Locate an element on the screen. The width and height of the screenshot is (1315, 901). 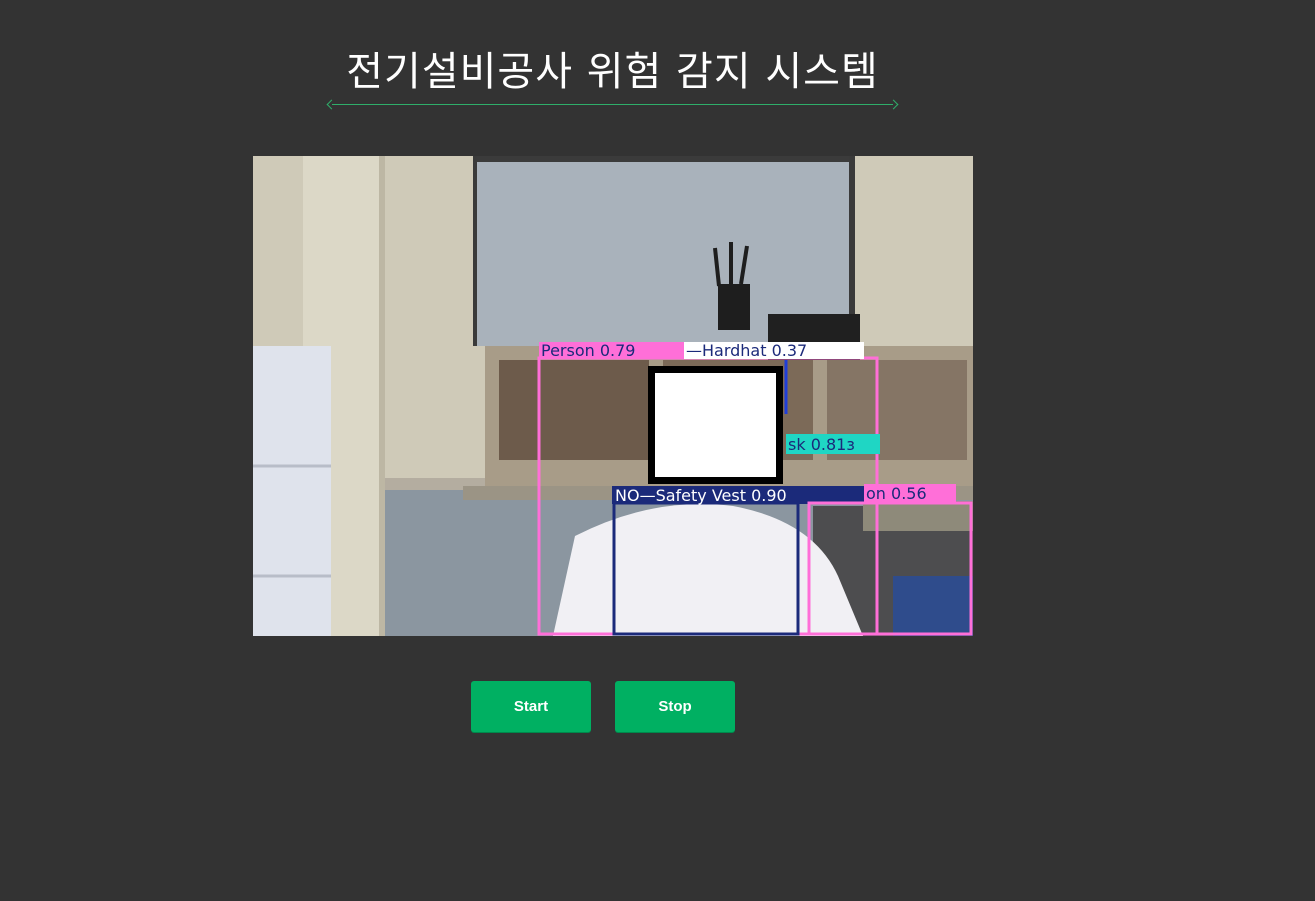
header: 전기설비공사 위험 감지 시스템 is located at coordinates (612, 77).